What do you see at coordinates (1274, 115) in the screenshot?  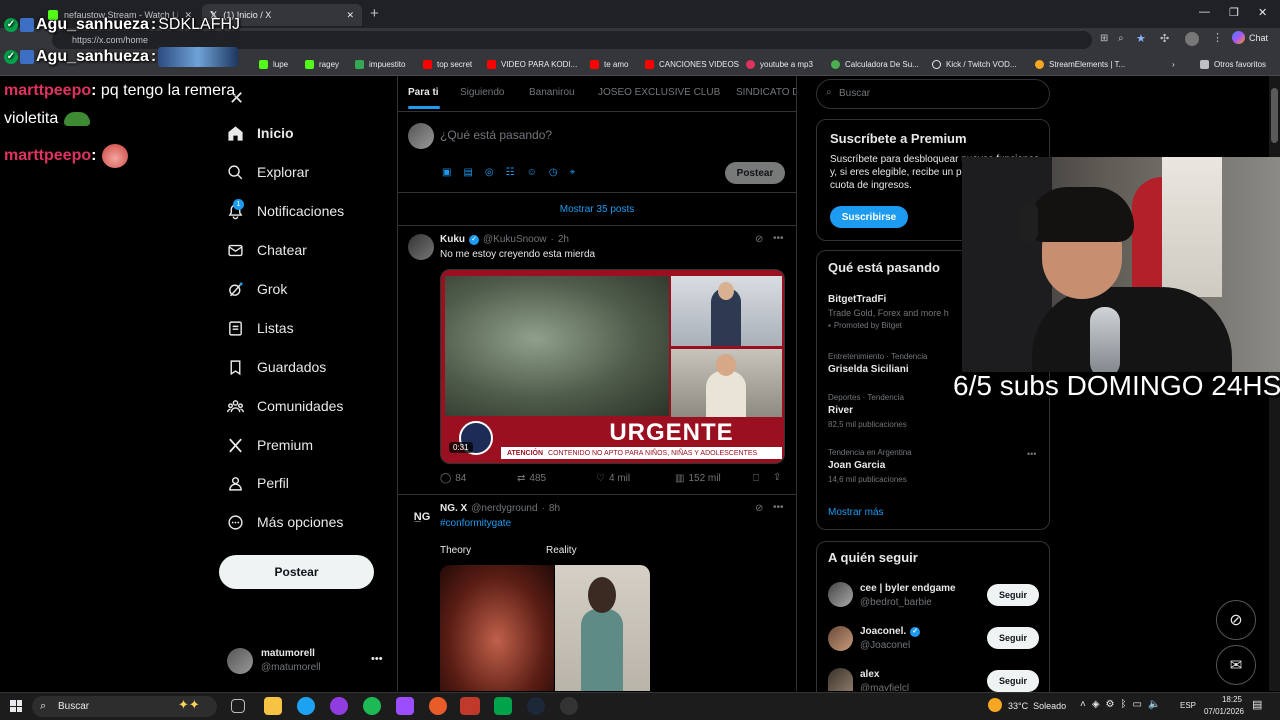 I see `scrollbar-thumb` at bounding box center [1274, 115].